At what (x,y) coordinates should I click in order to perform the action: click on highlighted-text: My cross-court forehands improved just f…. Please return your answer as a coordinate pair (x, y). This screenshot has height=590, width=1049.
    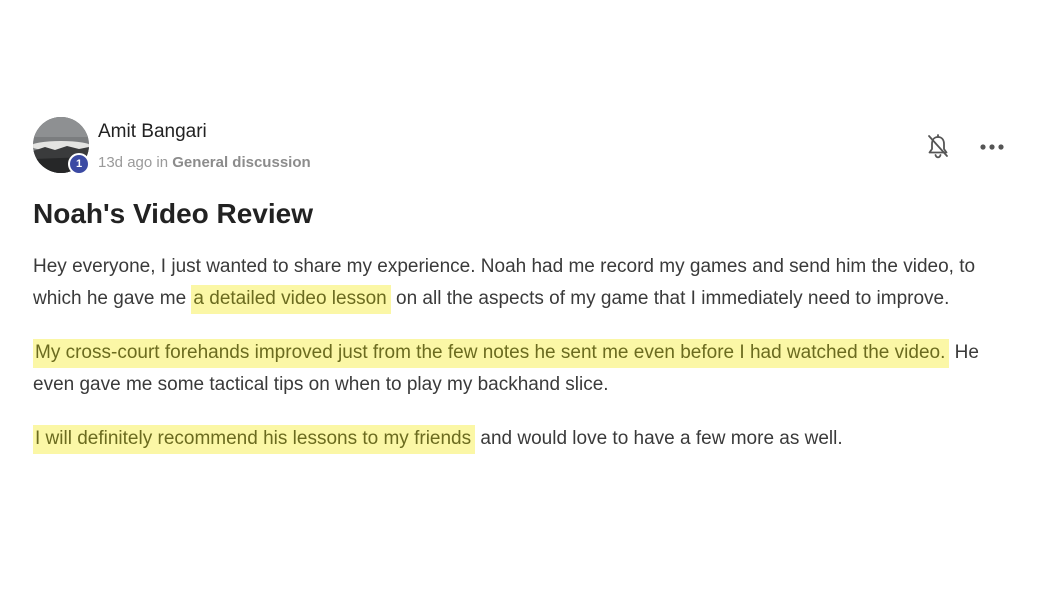
    Looking at the image, I should click on (491, 353).